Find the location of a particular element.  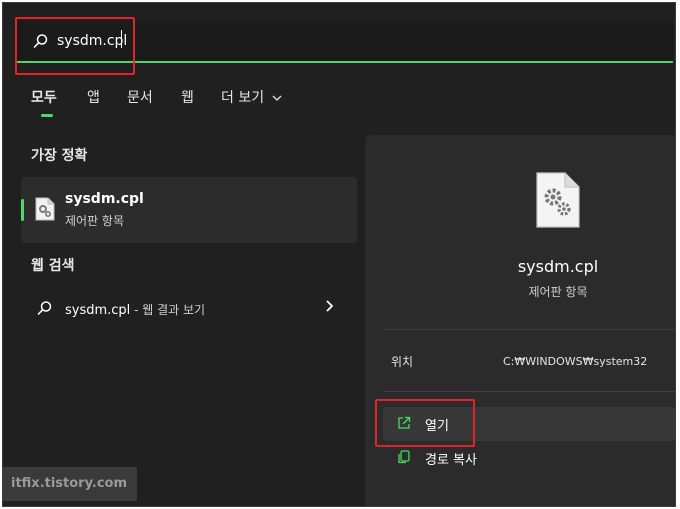

tab-more: 더 보기 is located at coordinates (251, 97).